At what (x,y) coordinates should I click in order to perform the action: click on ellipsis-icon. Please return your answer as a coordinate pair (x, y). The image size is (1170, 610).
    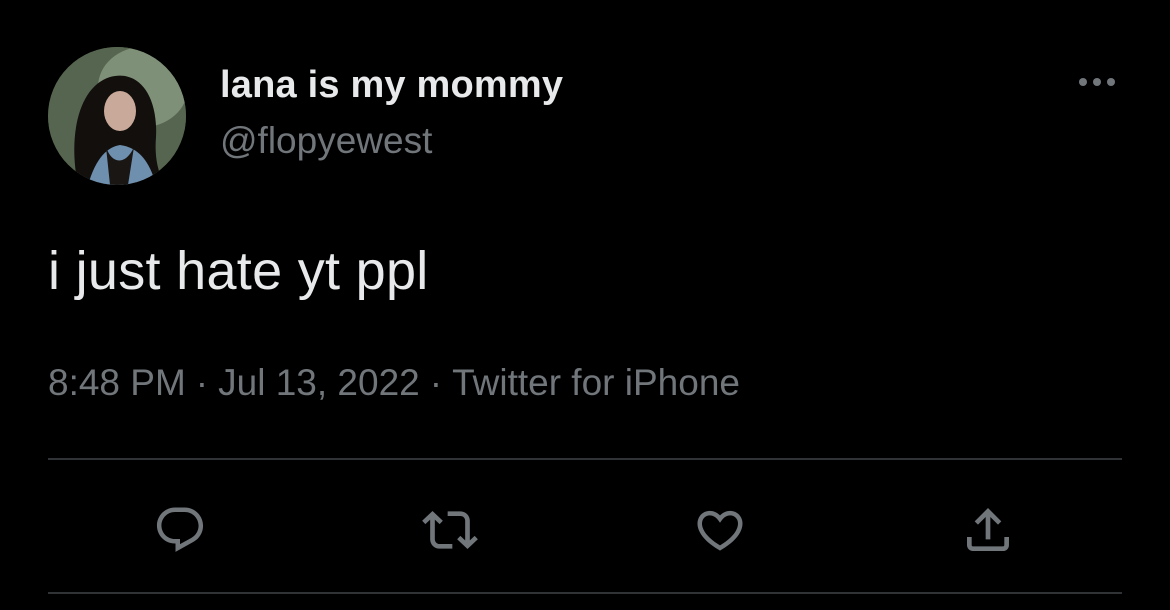
    Looking at the image, I should click on (1097, 82).